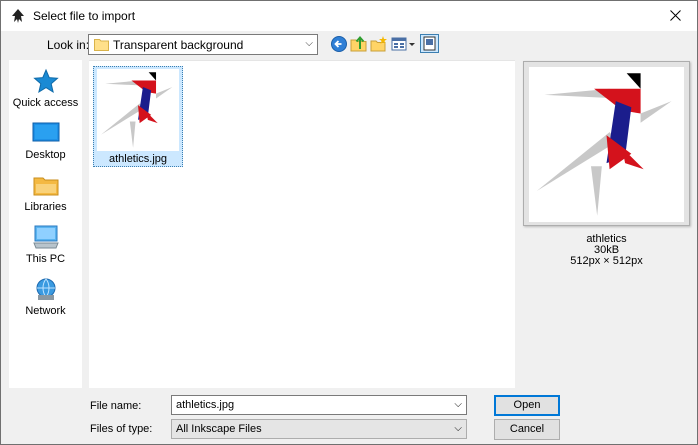 Image resolution: width=698 pixels, height=445 pixels. What do you see at coordinates (45, 103) in the screenshot?
I see `place-label: Quick access` at bounding box center [45, 103].